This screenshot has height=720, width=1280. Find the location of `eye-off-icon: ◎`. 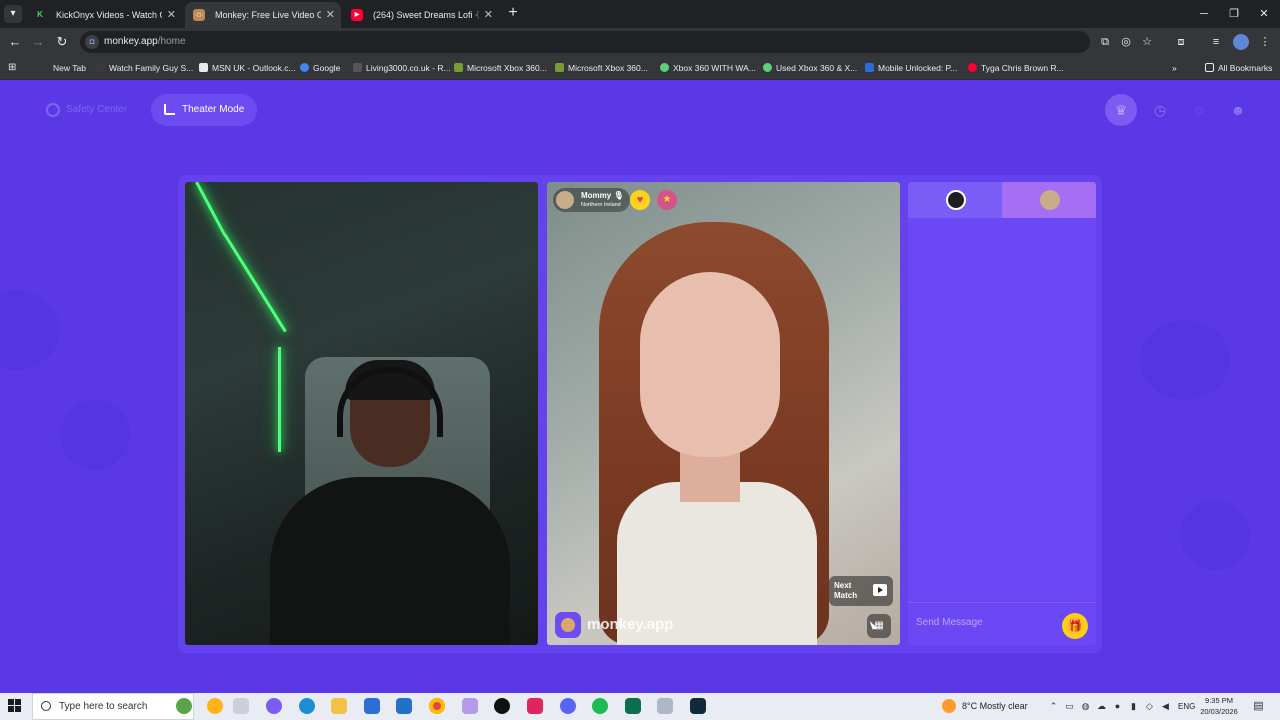

eye-off-icon: ◎ is located at coordinates (1126, 42).